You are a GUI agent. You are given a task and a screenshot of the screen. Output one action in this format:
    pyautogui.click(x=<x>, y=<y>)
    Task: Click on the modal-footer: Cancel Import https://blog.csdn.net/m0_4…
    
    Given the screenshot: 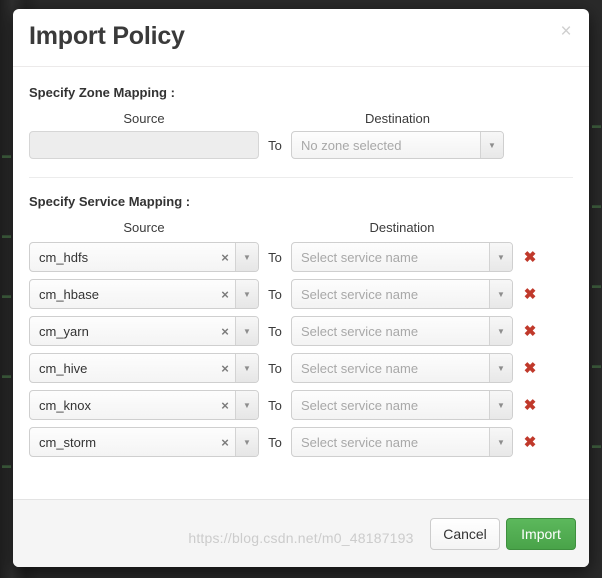 What is the action you would take?
    pyautogui.click(x=301, y=533)
    